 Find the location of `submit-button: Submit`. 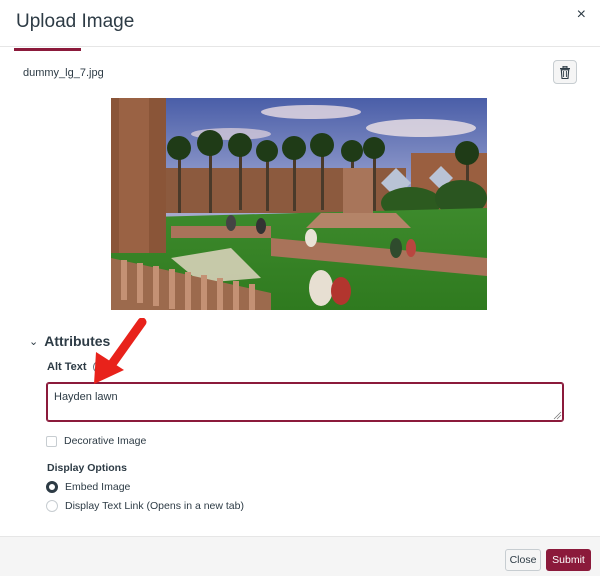

submit-button: Submit is located at coordinates (568, 560).